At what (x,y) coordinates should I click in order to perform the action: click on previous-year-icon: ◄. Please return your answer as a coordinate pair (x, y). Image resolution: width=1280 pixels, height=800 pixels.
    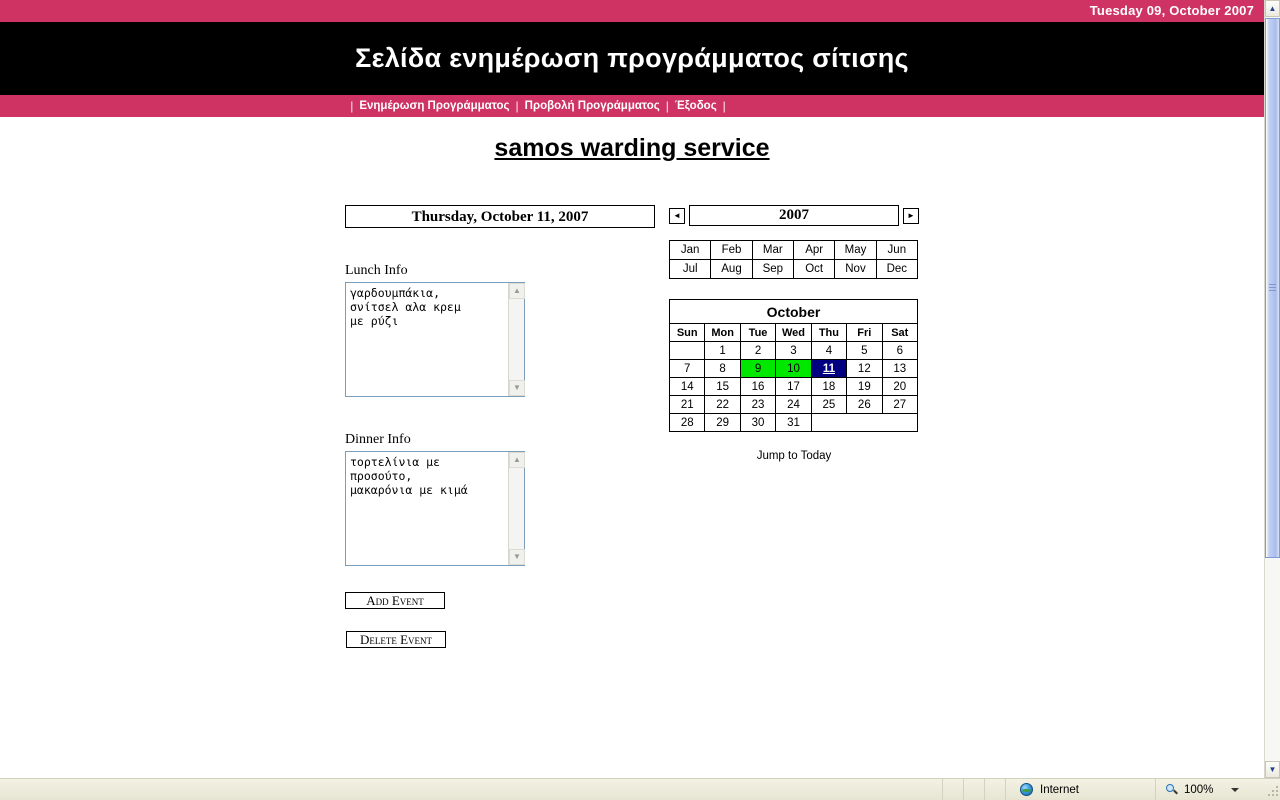
    Looking at the image, I should click on (677, 215).